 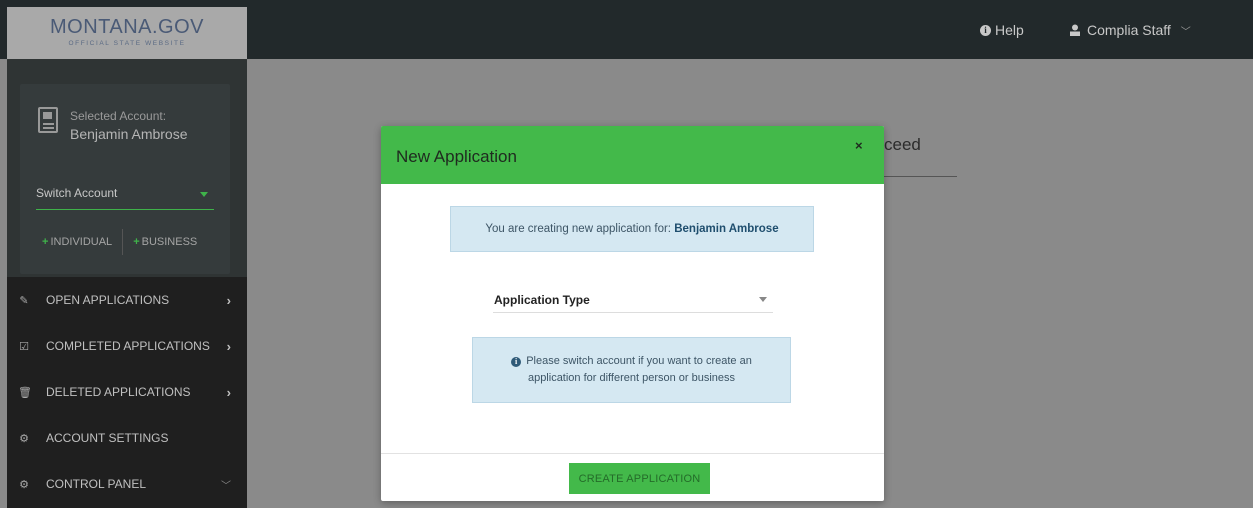 I want to click on background-underline, so click(x=920, y=176).